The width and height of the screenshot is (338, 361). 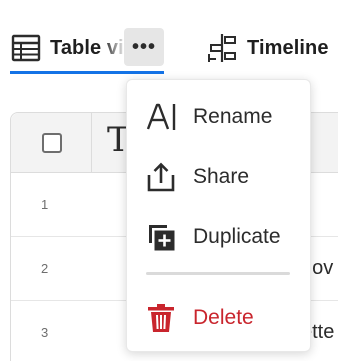 I want to click on menu-divider, so click(x=218, y=273).